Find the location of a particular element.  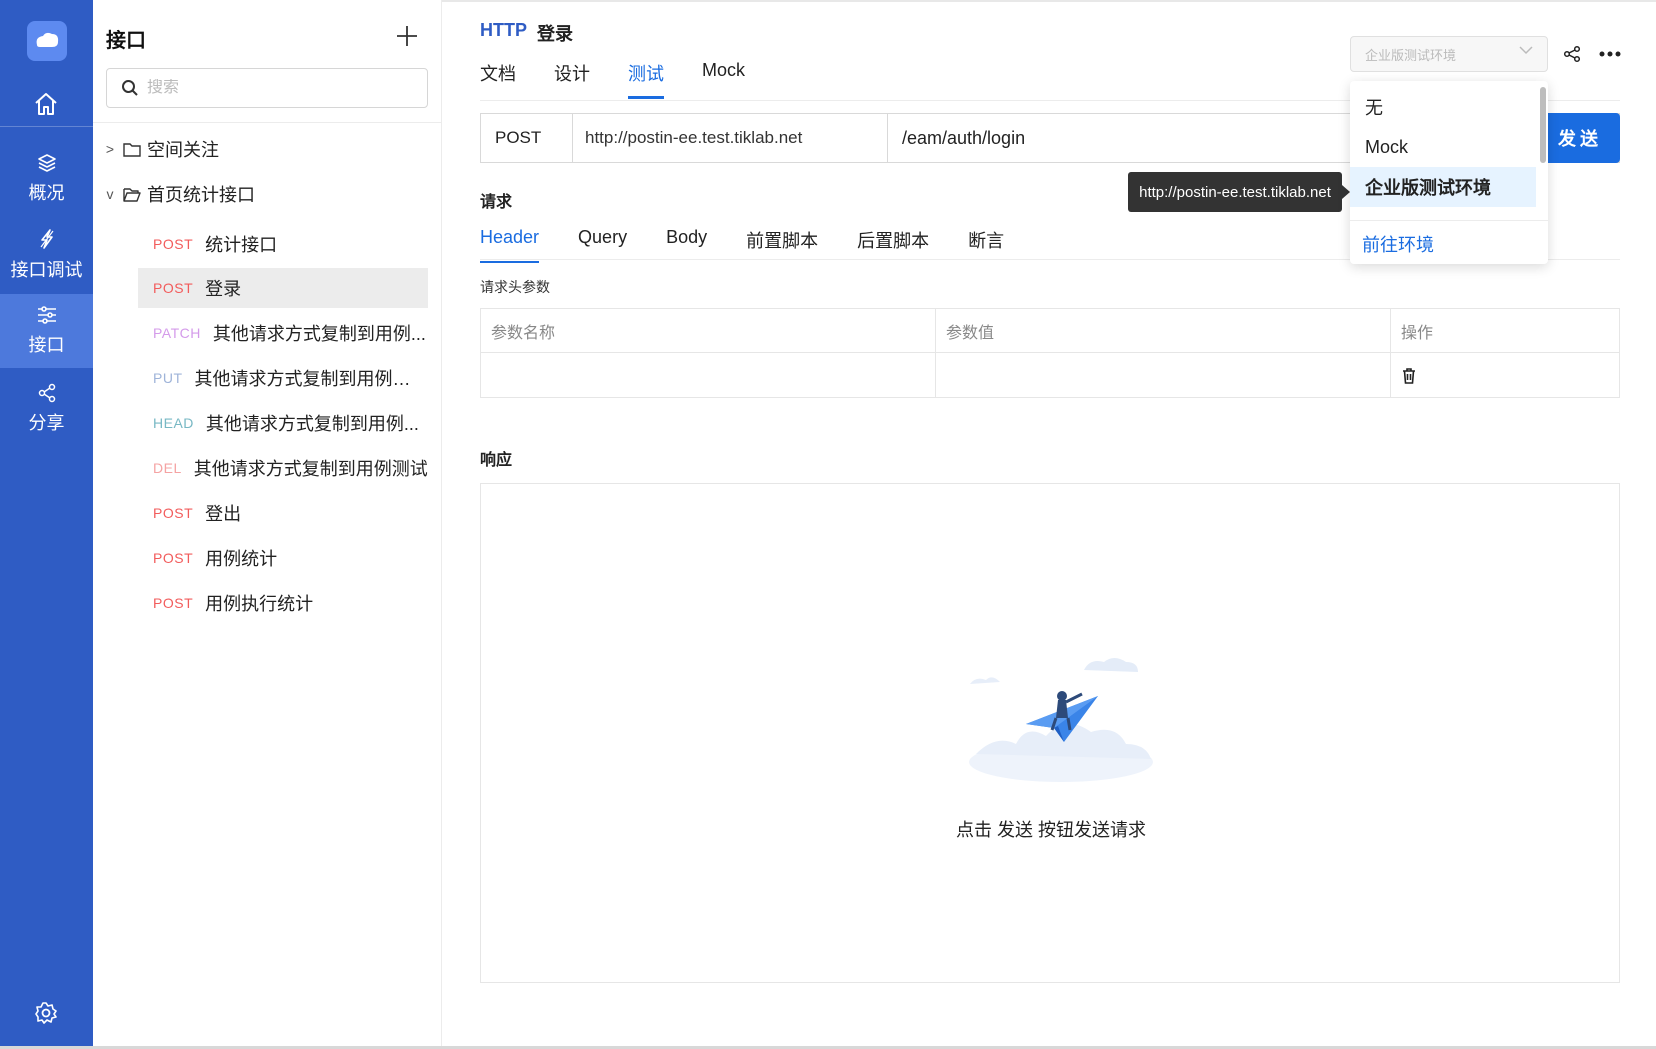

rail-item-label: 接口调试 is located at coordinates (46, 270).